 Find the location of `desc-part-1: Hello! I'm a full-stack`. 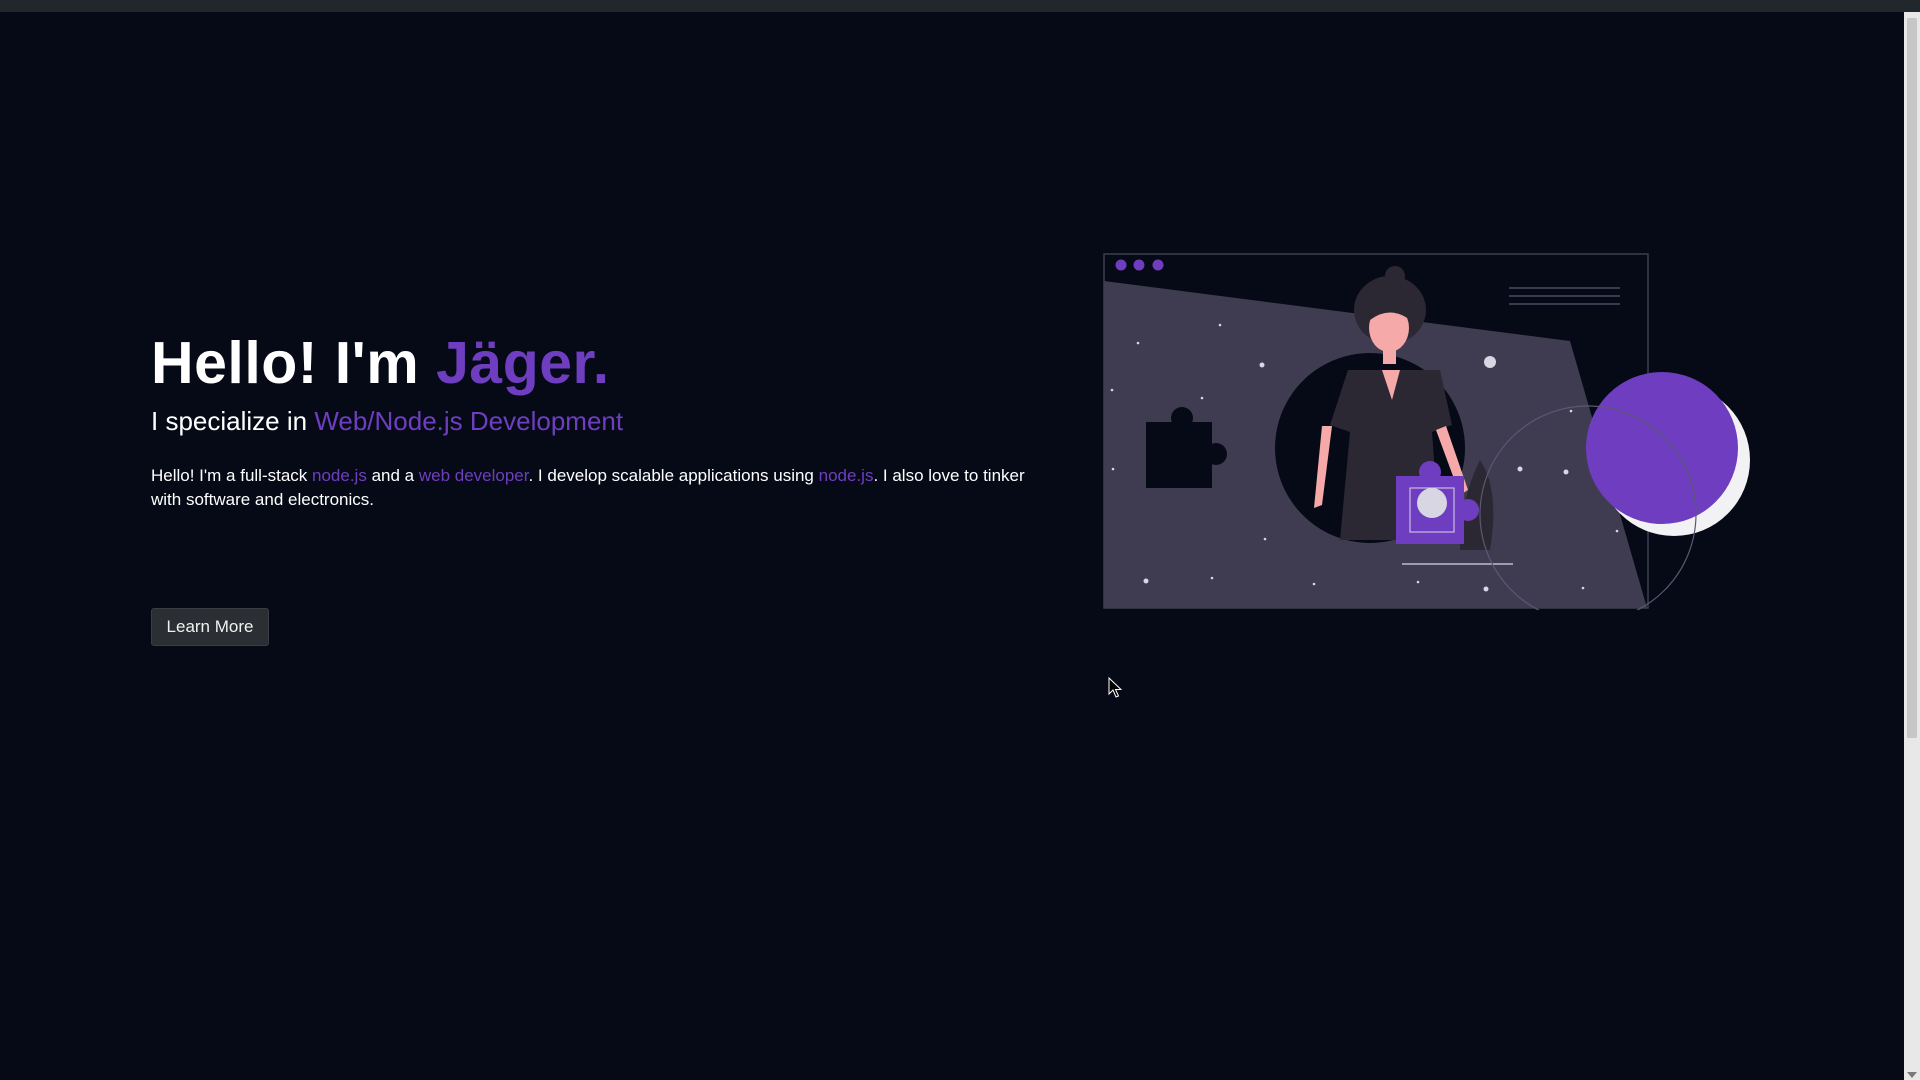

desc-part-1: Hello! I'm a full-stack is located at coordinates (232, 475).